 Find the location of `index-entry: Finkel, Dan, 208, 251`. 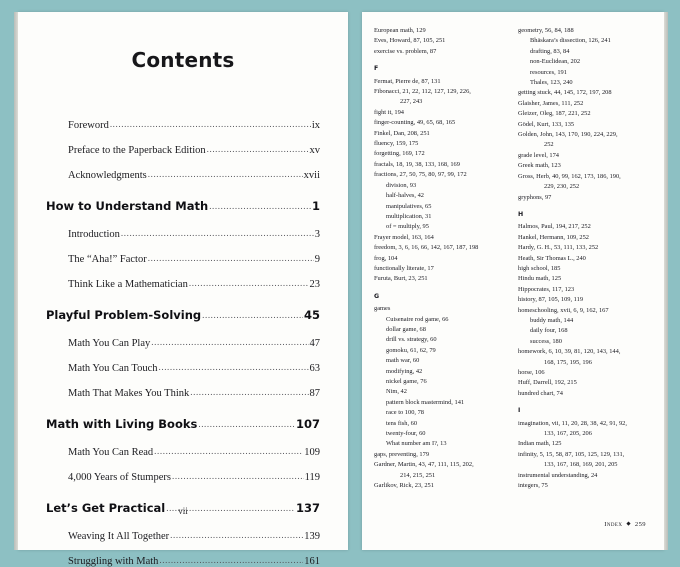

index-entry: Finkel, Dan, 208, 251 is located at coordinates (441, 134).